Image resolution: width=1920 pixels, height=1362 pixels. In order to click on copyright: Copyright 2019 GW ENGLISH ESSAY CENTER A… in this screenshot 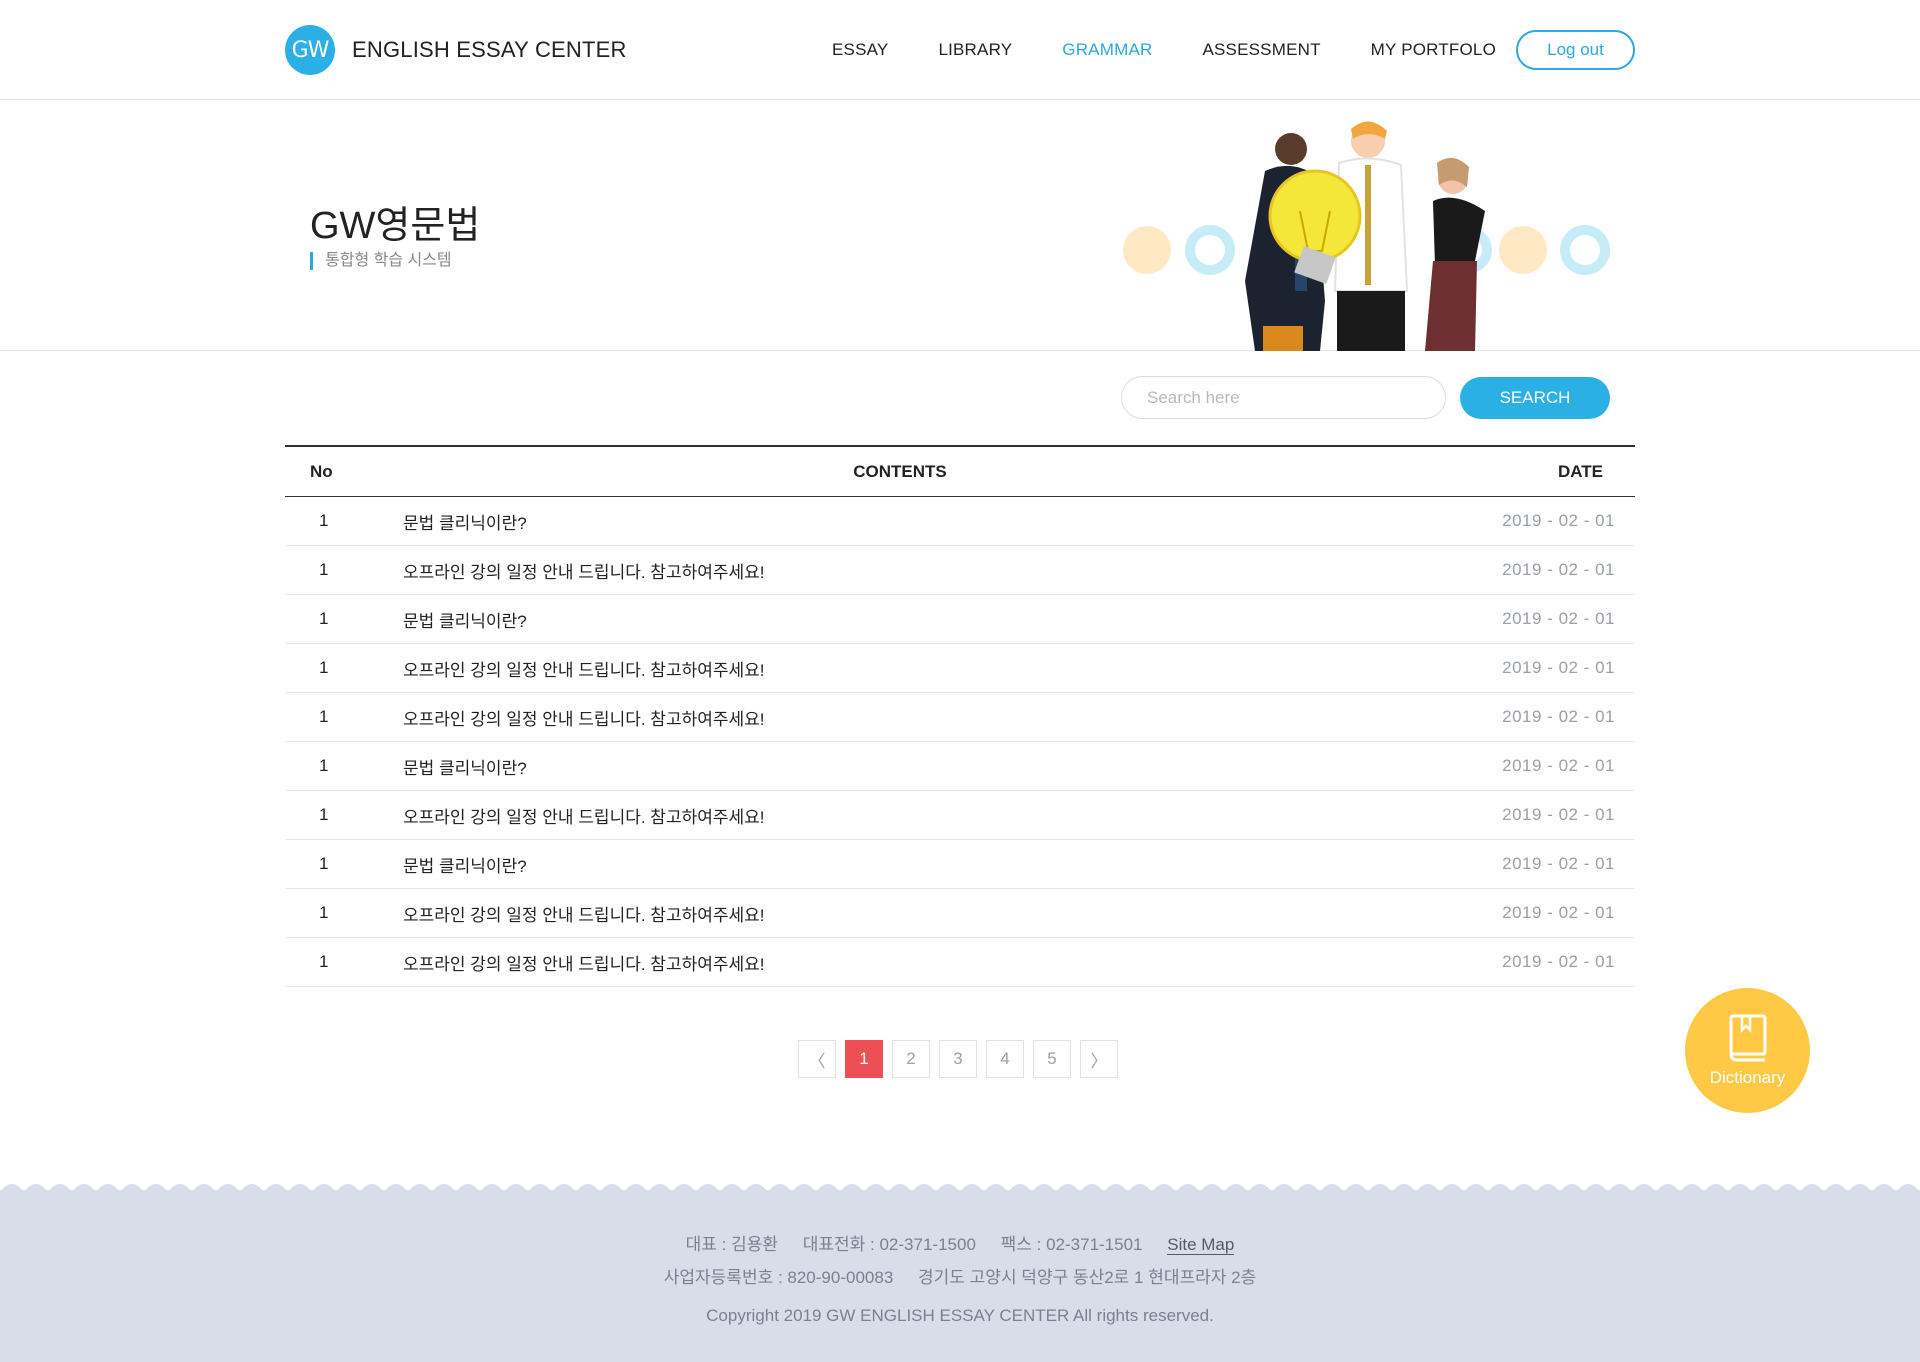, I will do `click(960, 1315)`.